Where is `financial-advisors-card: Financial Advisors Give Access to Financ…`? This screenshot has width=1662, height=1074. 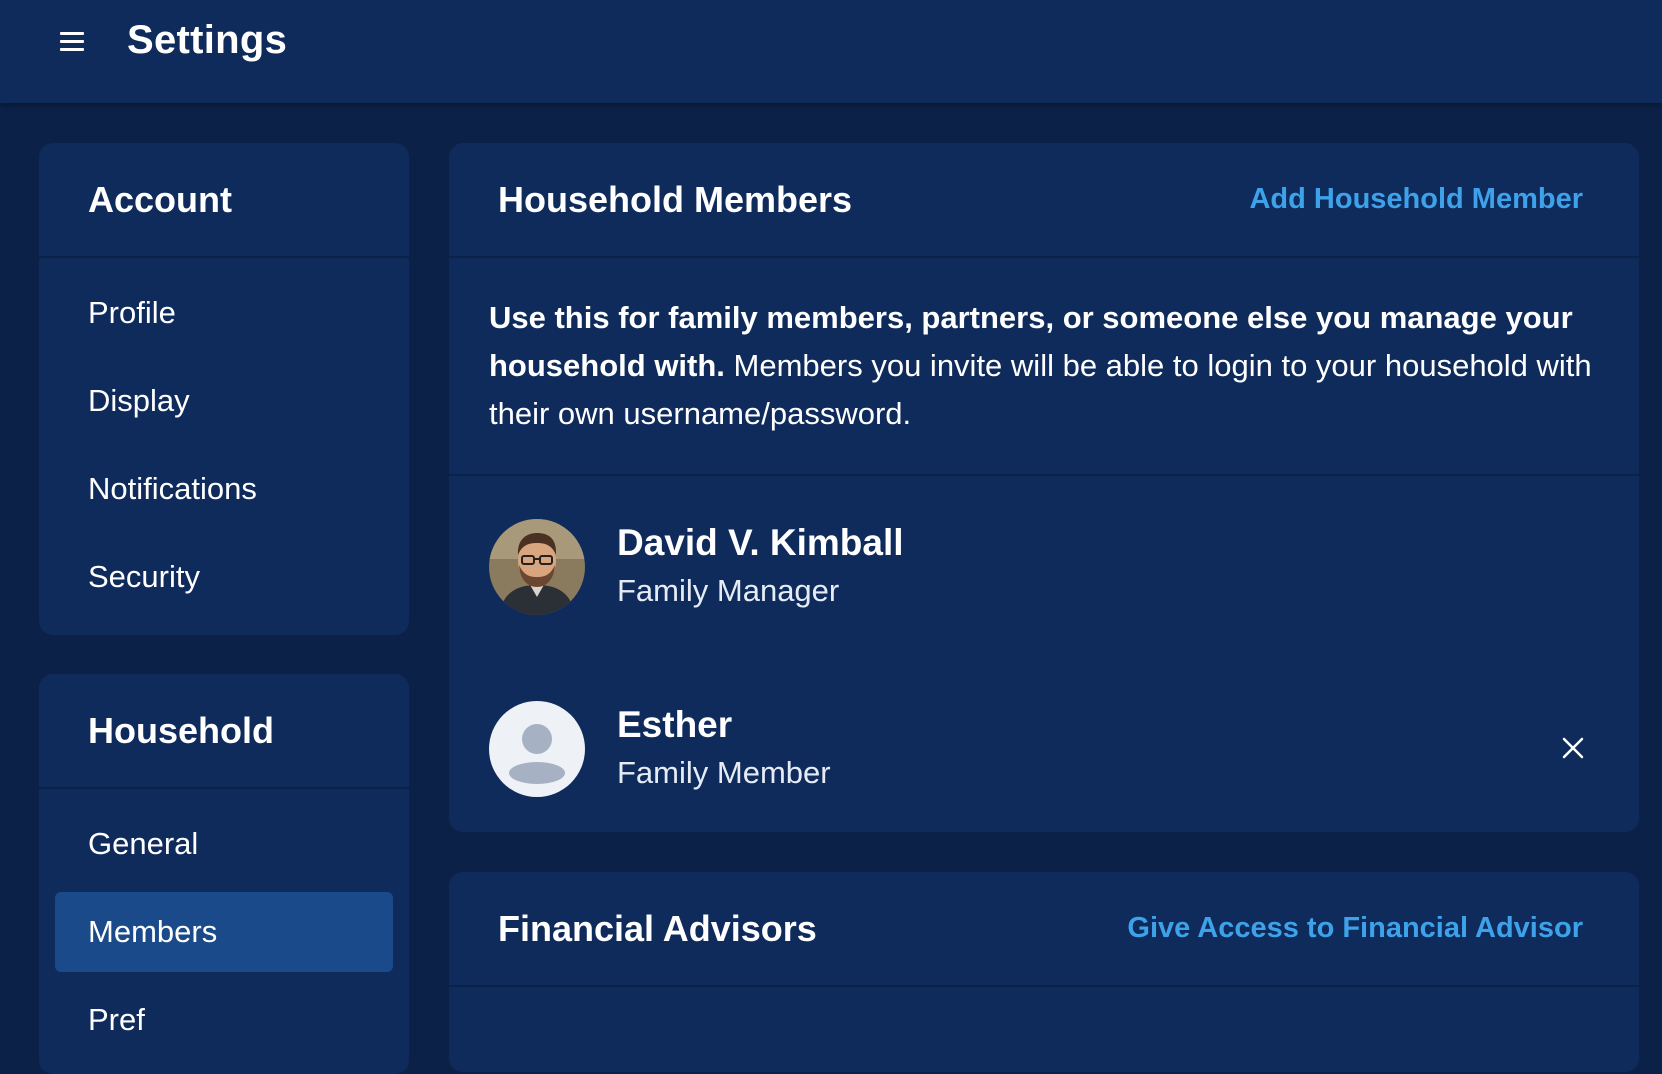
financial-advisors-card: Financial Advisors Give Access to Financ… is located at coordinates (1044, 972).